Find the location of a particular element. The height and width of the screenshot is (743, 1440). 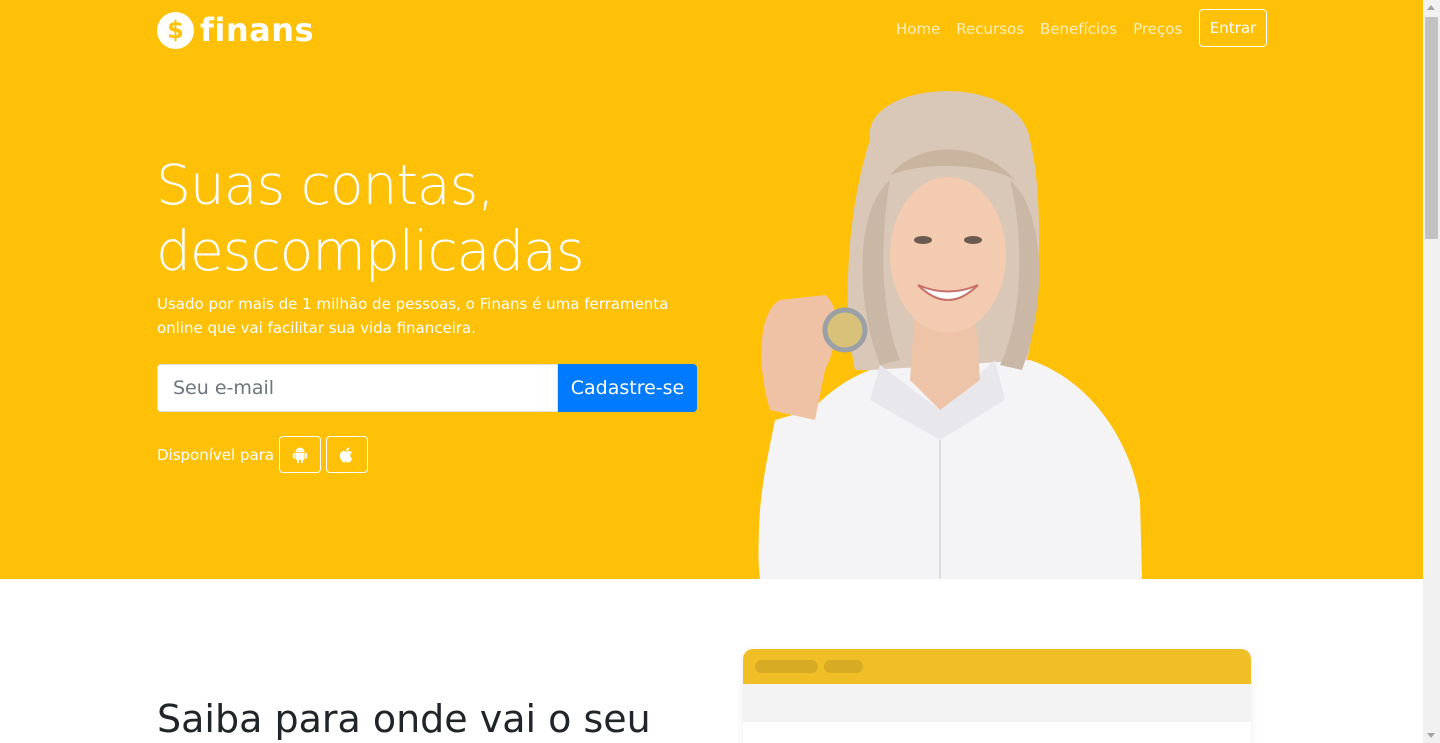

hero-headline: Suas contas, descomplicadas is located at coordinates (426, 218).